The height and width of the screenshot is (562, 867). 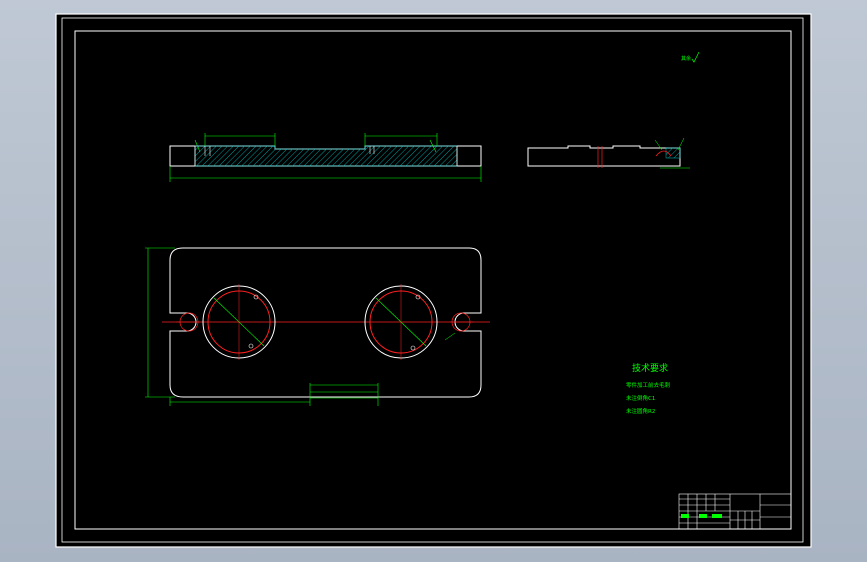 I want to click on tech-requirement-3: 未注圆角R2, so click(x=640, y=411).